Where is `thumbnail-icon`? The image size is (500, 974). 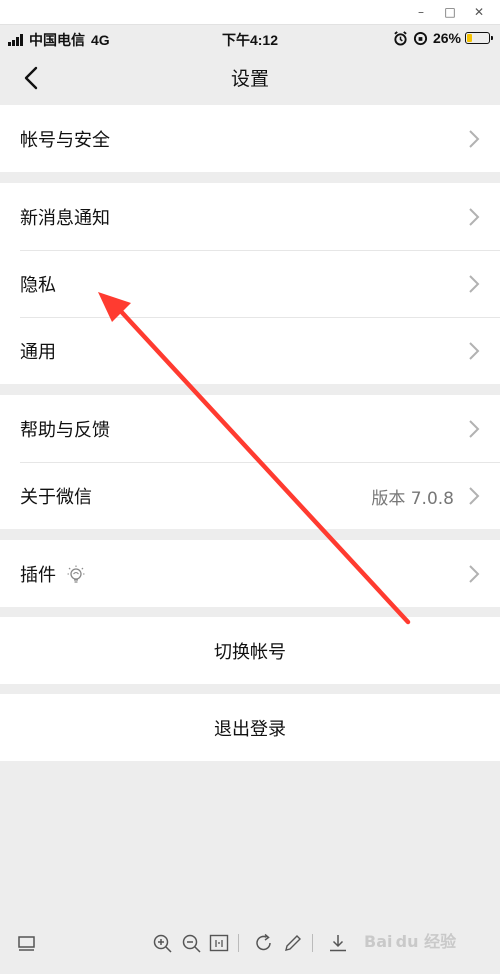
thumbnail-icon is located at coordinates (27, 943).